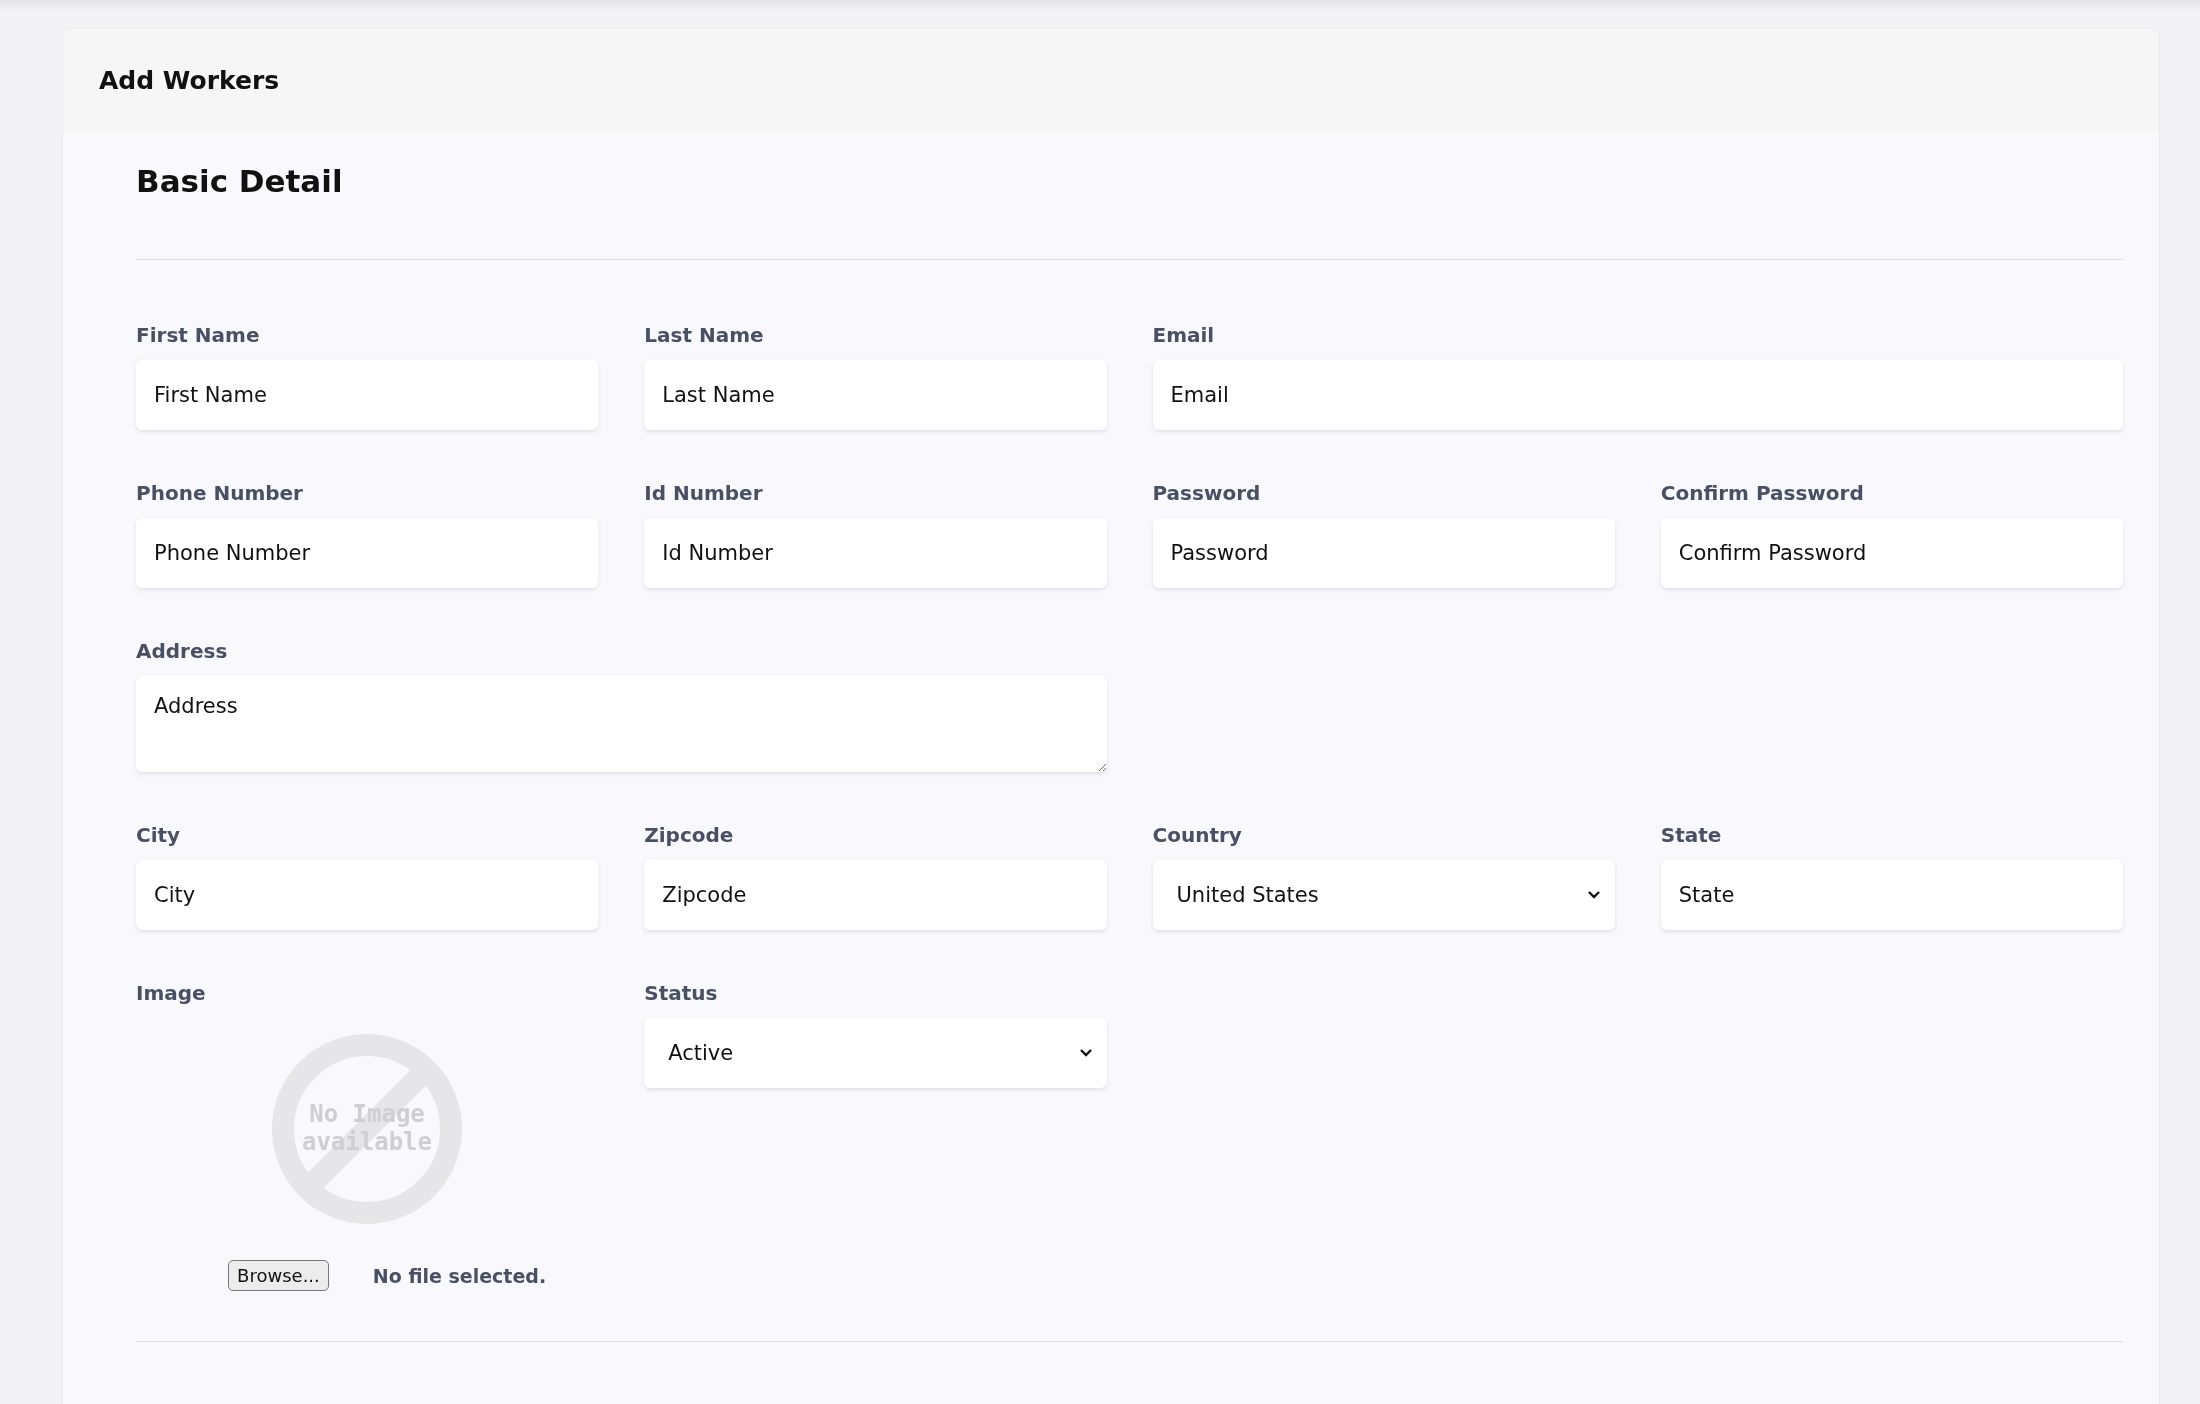  I want to click on text-input-field: Zipcode, so click(875, 895).